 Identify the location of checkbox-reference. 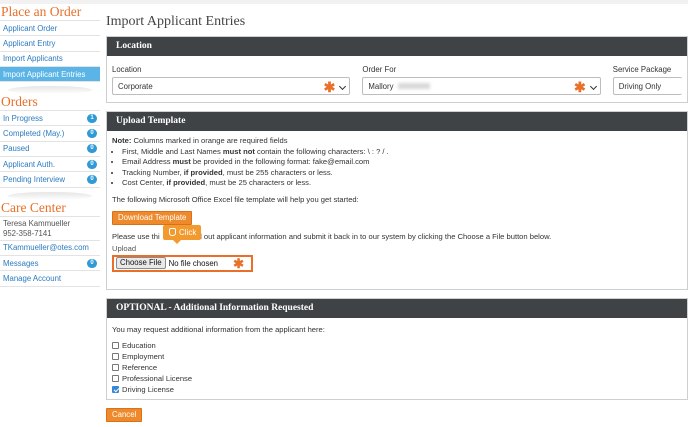
(115, 367).